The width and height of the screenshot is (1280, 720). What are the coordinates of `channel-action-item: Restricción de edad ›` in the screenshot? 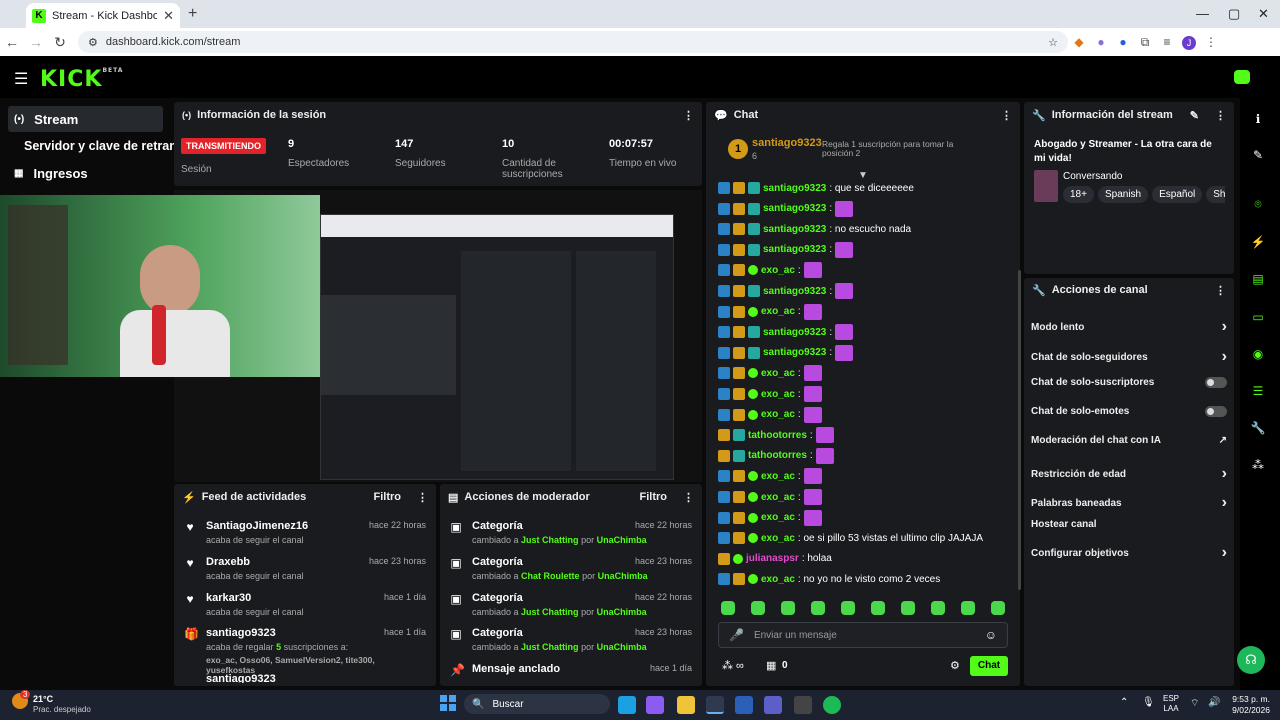 It's located at (1129, 474).